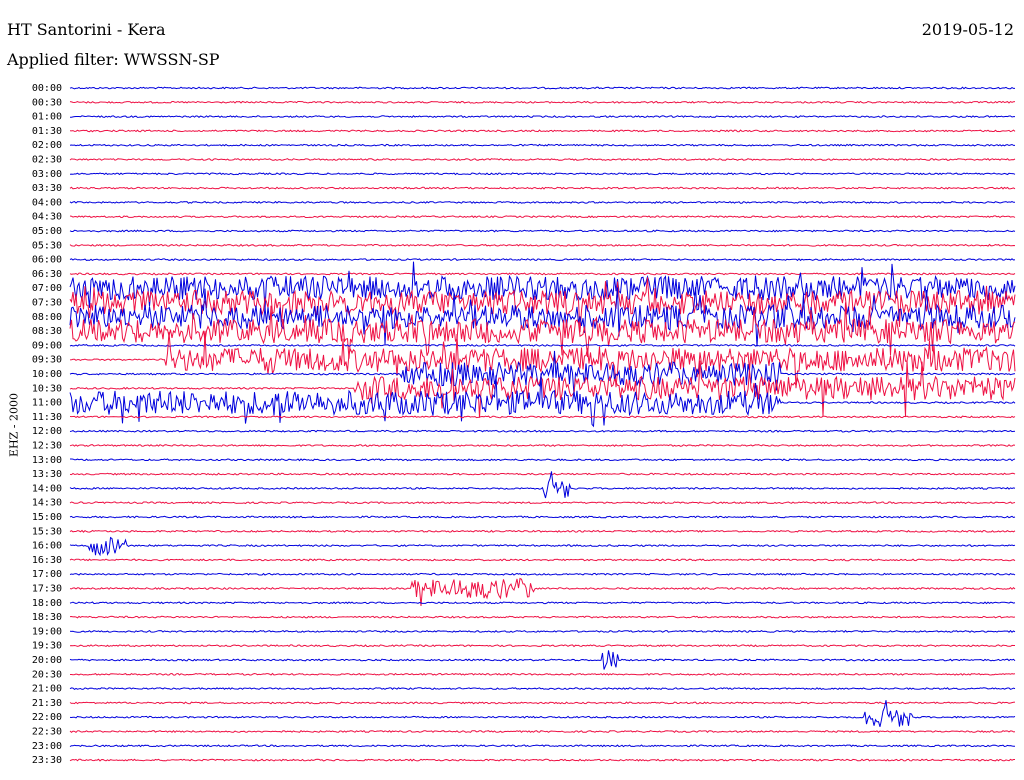 The width and height of the screenshot is (1024, 780). I want to click on row-time-label: 23:30, so click(47, 760).